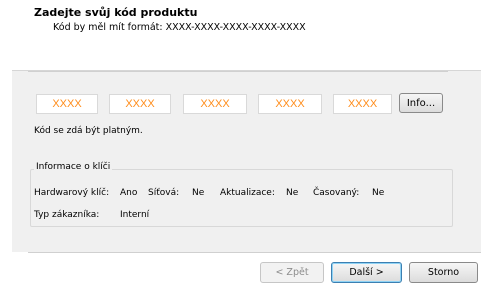 The height and width of the screenshot is (292, 481). Describe the element at coordinates (164, 193) in the screenshot. I see `network-label: Síťová:` at that location.